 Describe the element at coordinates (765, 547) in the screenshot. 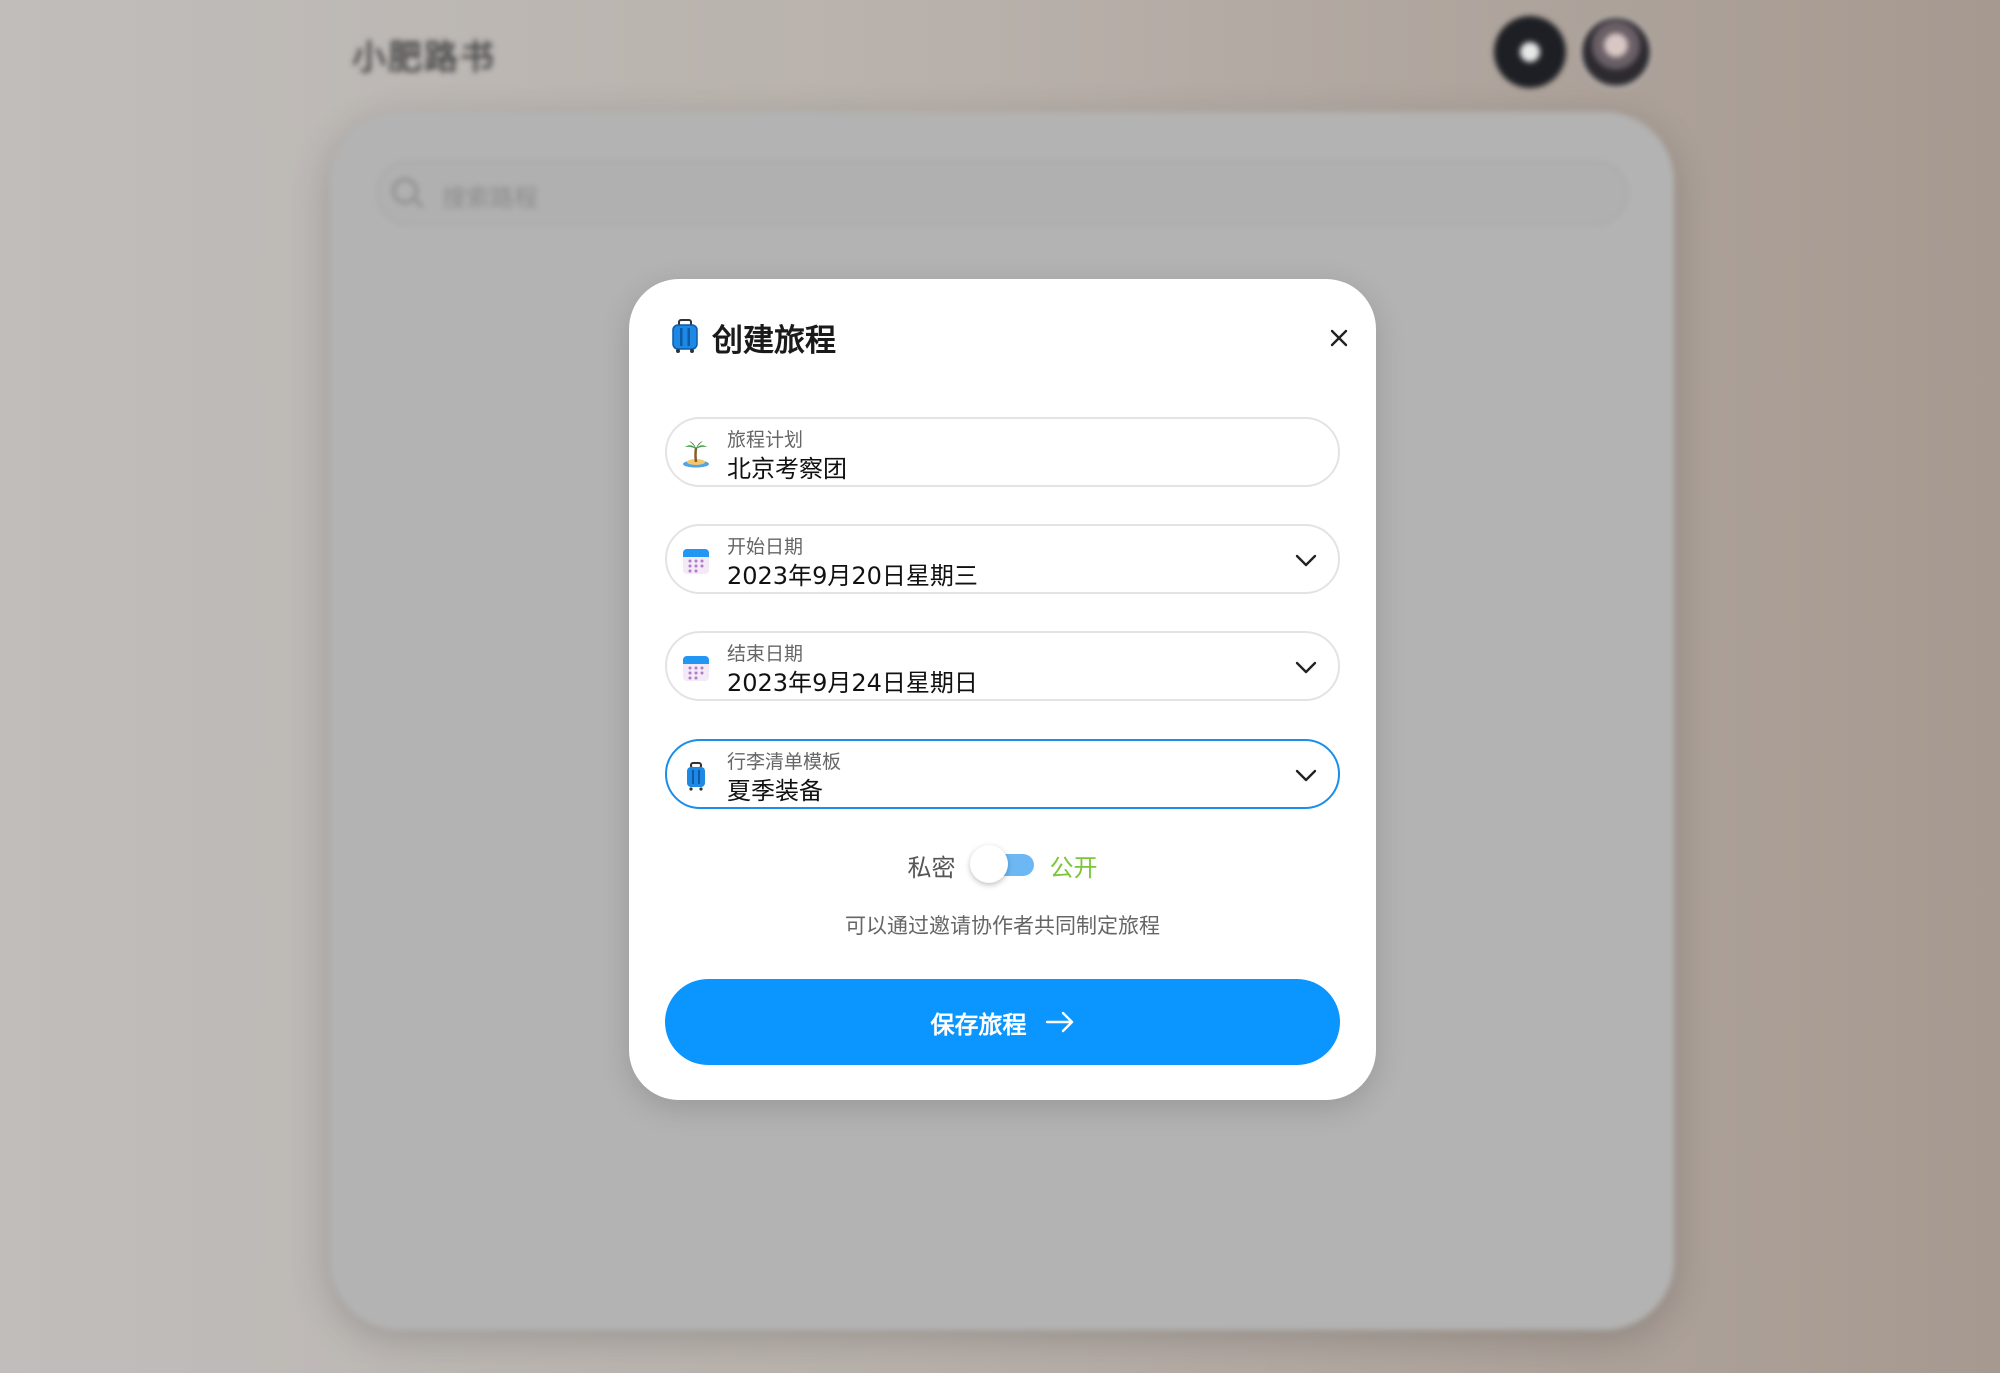

I see `start-date-label: 开始日期` at that location.